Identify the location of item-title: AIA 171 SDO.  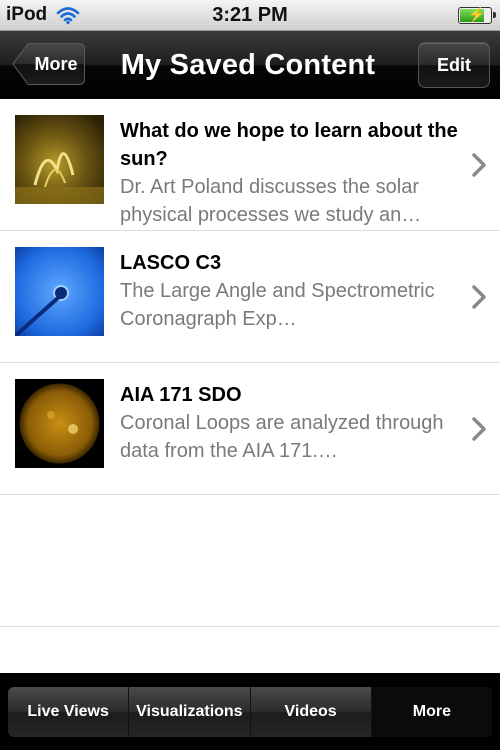
(181, 395).